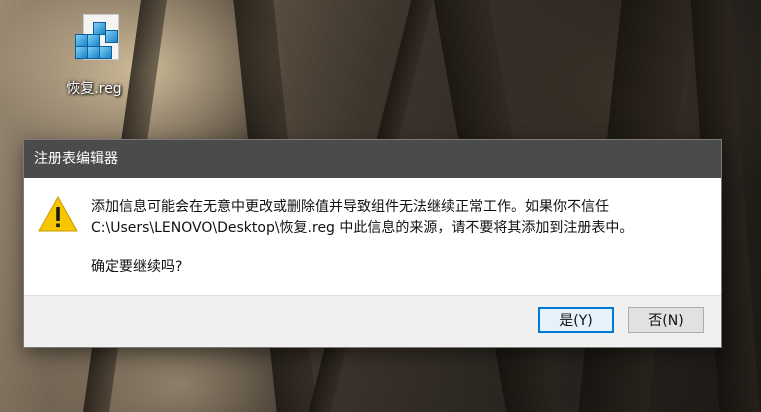  Describe the element at coordinates (94, 89) in the screenshot. I see `desktop-icon-label: 恢复.reg` at that location.